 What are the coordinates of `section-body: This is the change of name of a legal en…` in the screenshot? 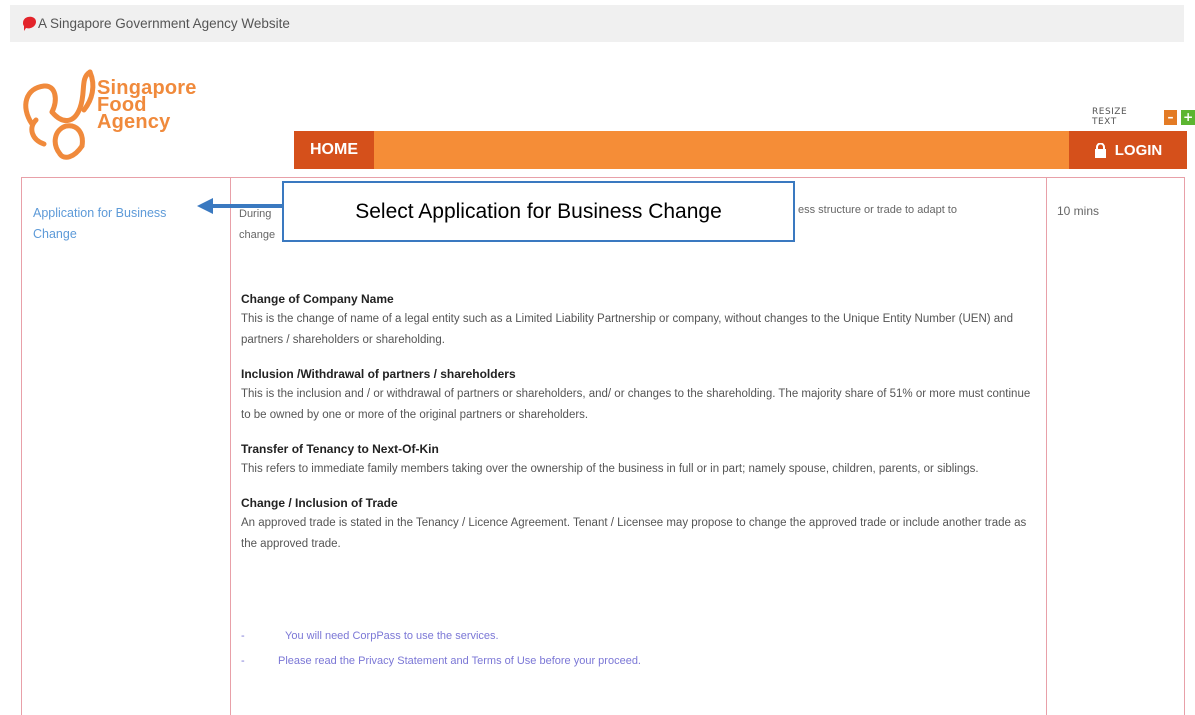 It's located at (627, 329).